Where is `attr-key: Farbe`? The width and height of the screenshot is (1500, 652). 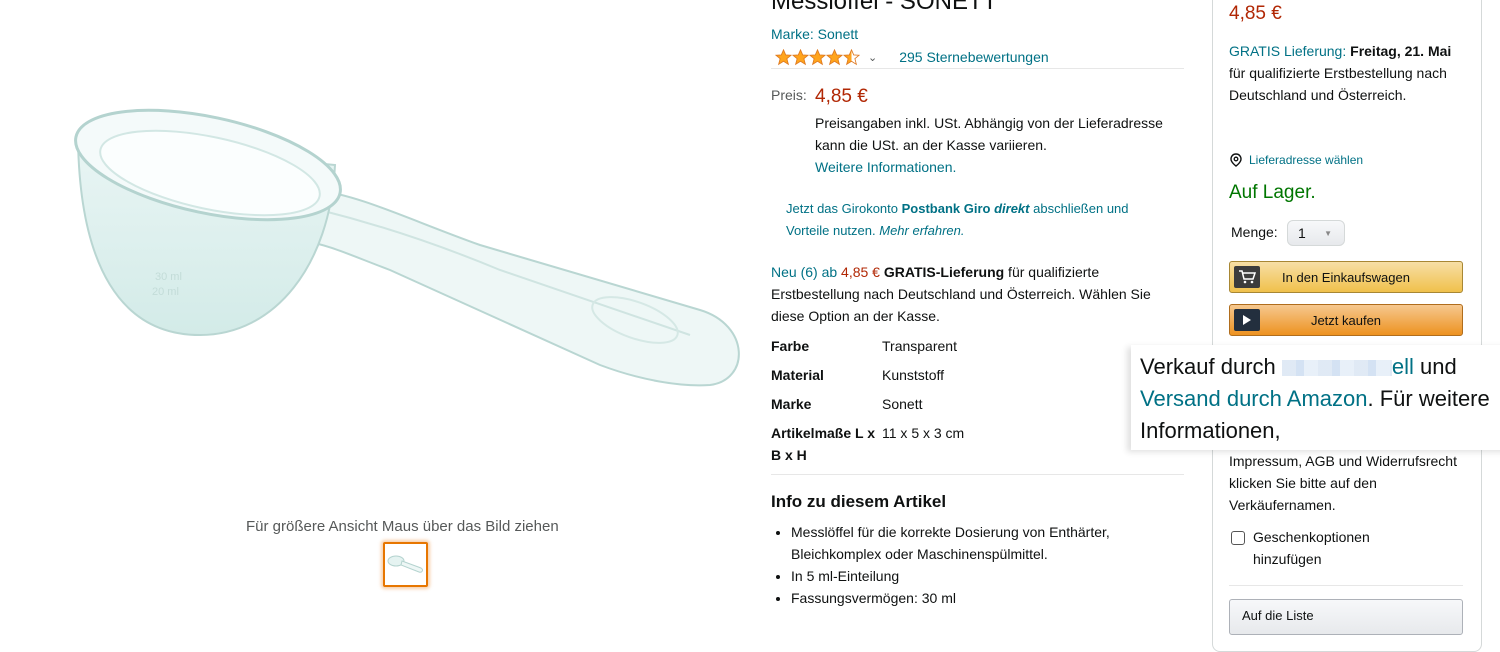 attr-key: Farbe is located at coordinates (790, 346).